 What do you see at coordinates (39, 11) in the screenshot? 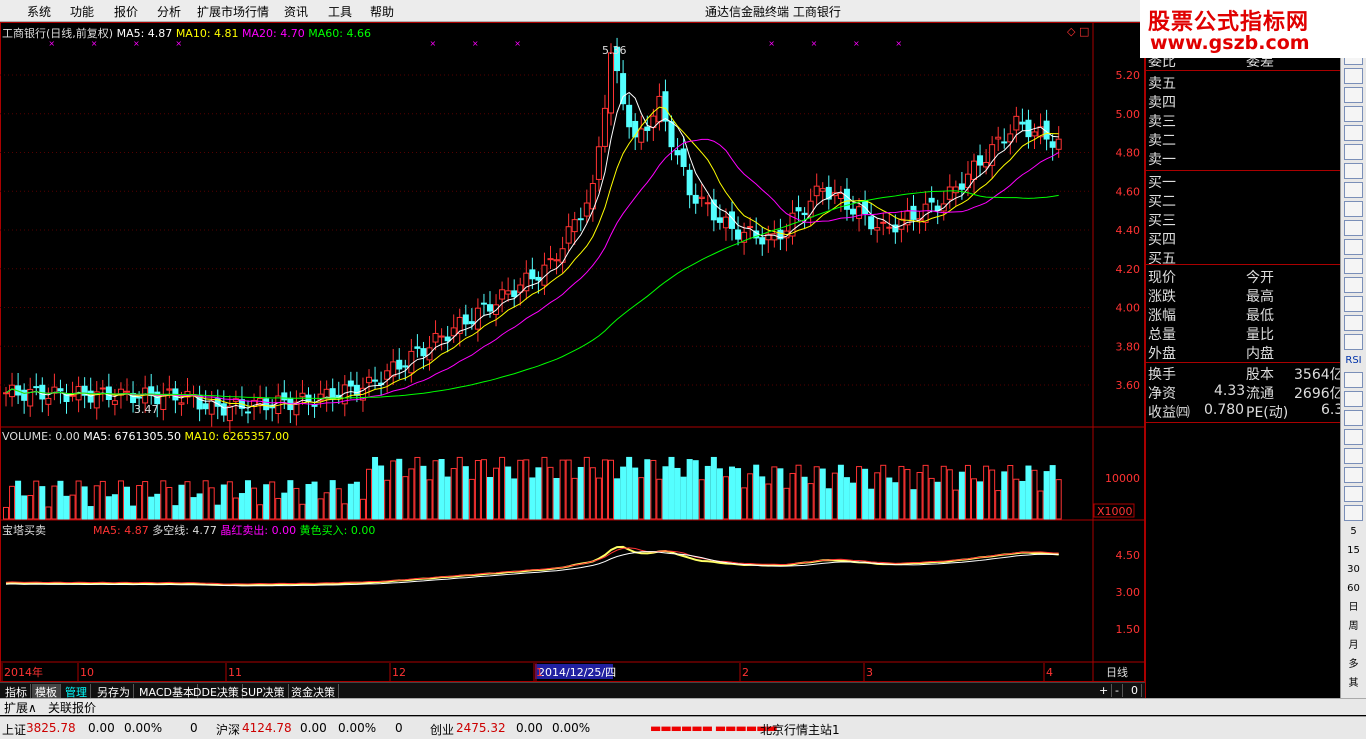
I see `menu-item-0: 系统` at bounding box center [39, 11].